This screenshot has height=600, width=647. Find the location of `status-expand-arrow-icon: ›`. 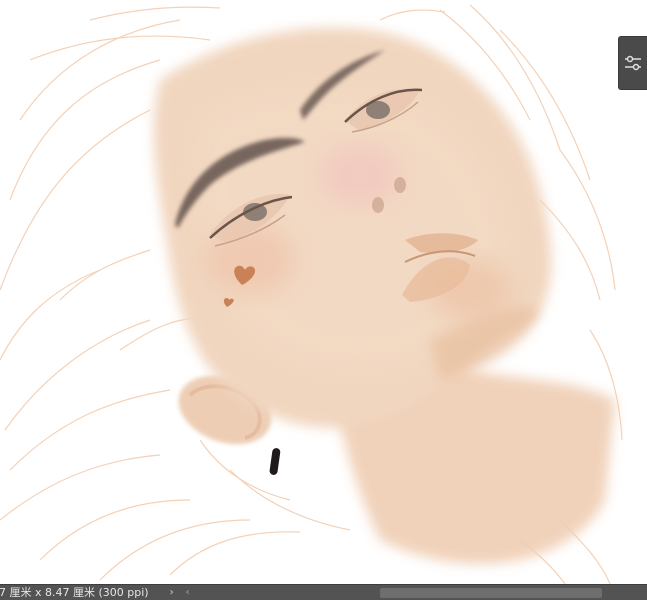

status-expand-arrow-icon: › is located at coordinates (172, 592).